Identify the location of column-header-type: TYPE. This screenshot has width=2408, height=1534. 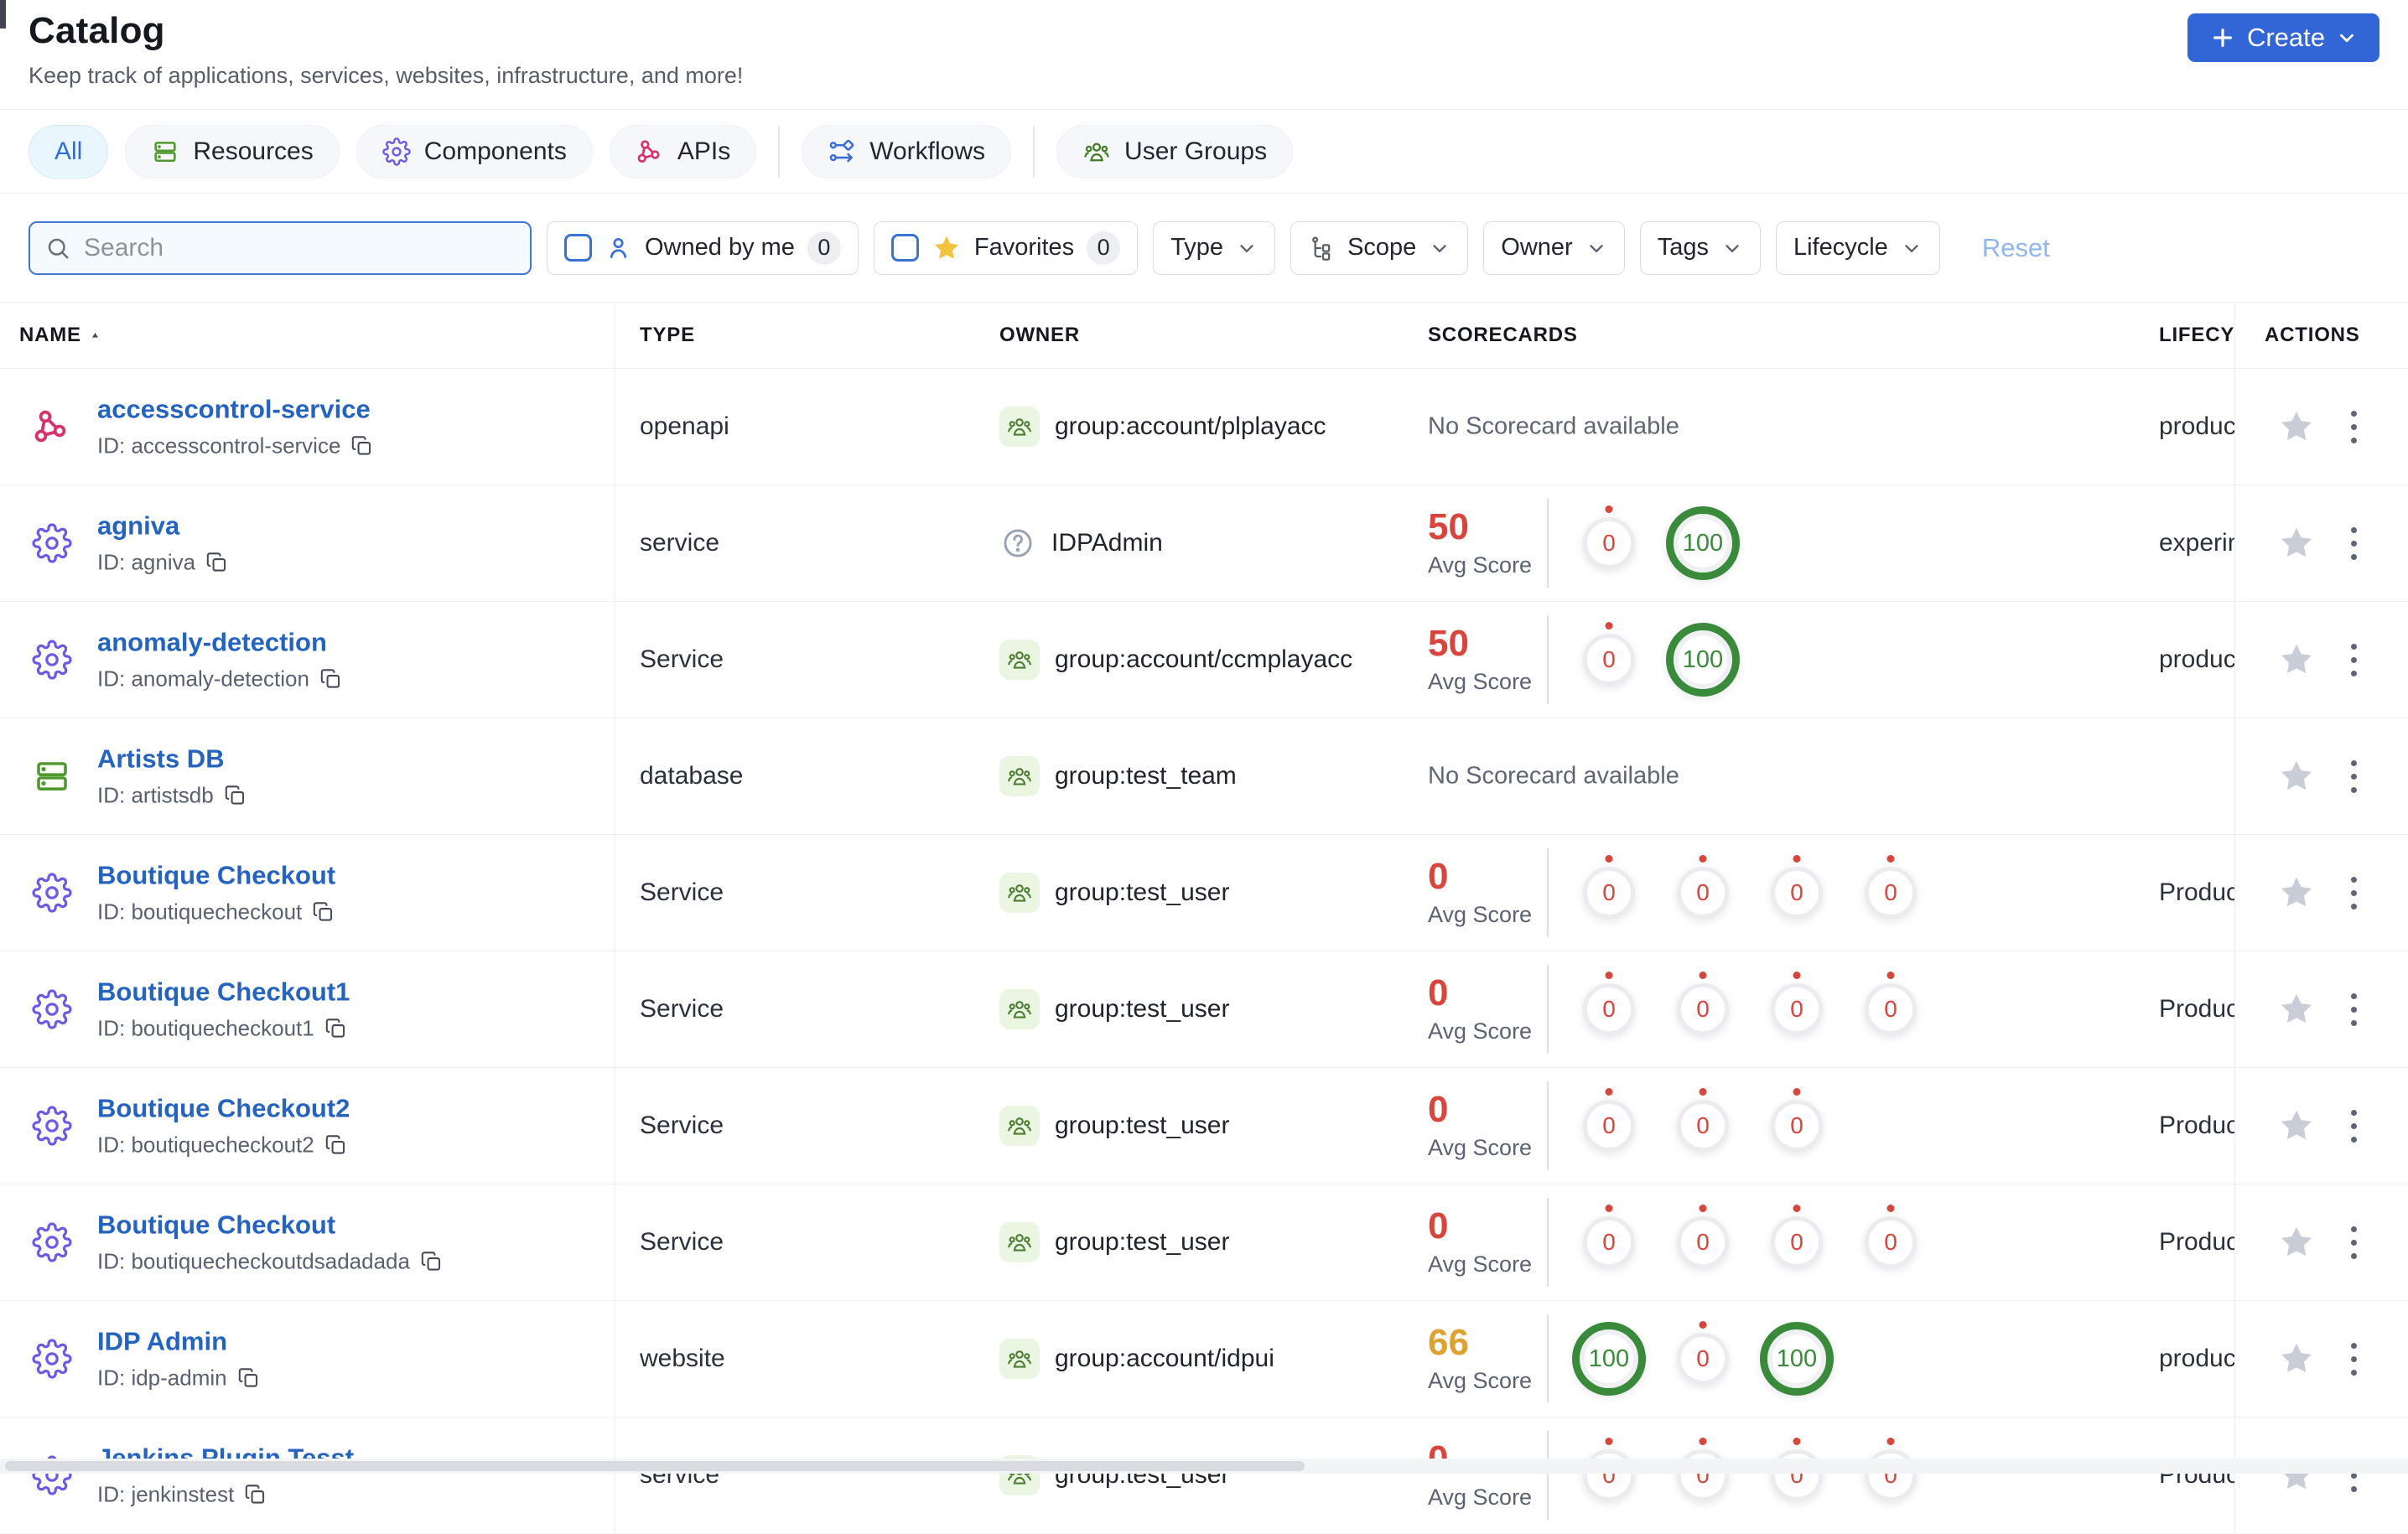
(667, 335).